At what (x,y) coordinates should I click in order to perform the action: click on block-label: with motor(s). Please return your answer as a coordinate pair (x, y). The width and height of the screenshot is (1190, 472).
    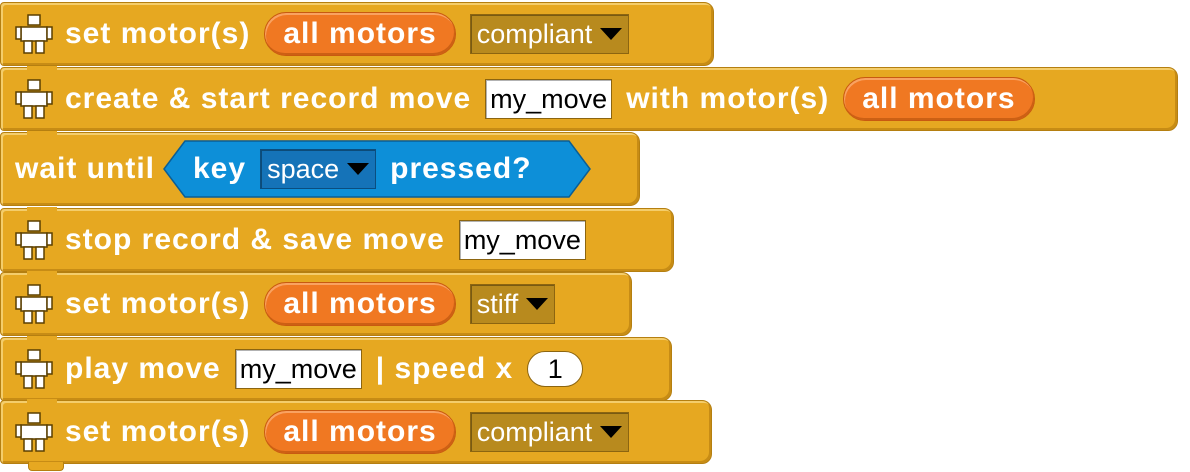
    Looking at the image, I should click on (728, 98).